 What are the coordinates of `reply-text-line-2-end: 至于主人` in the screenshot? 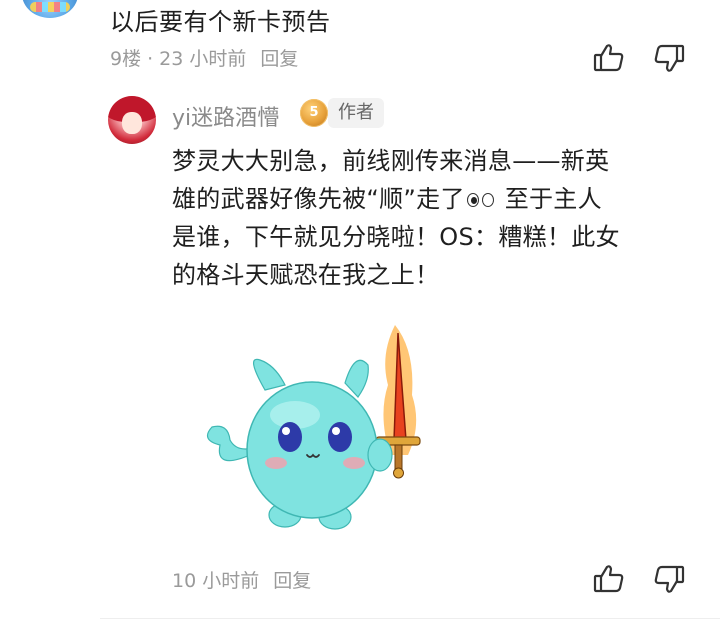 It's located at (549, 199).